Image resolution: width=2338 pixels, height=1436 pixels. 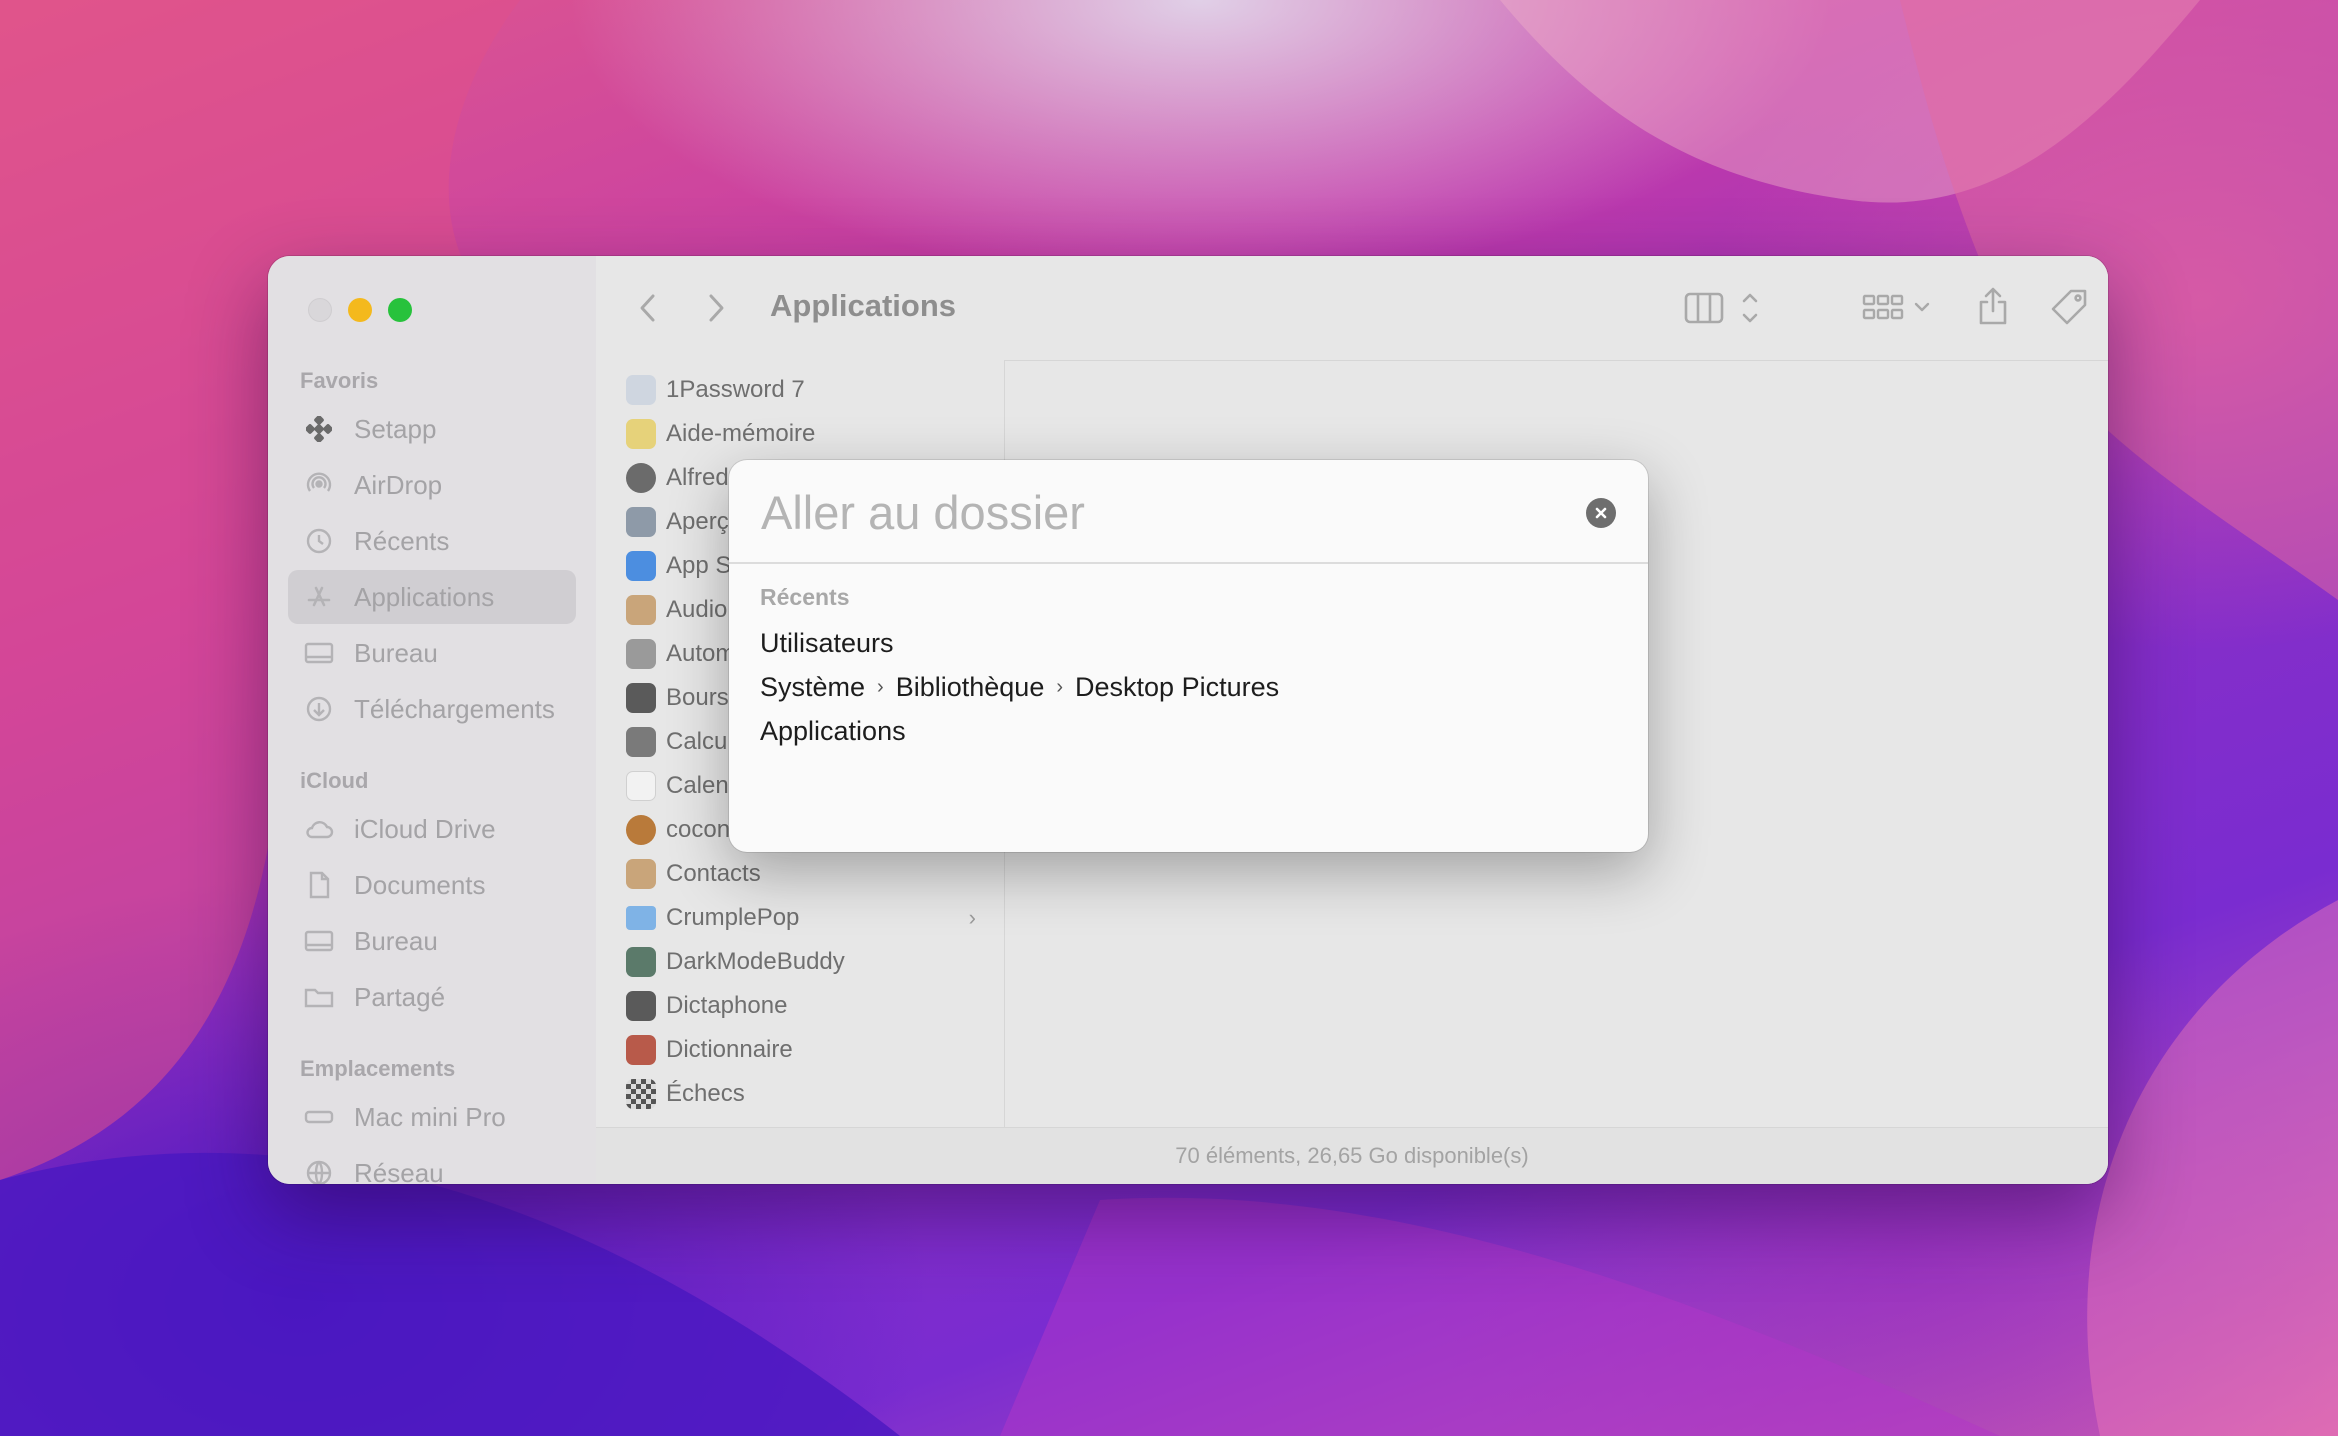 I want to click on sidebar-item-downloads: Téléchargements, so click(x=432, y=709).